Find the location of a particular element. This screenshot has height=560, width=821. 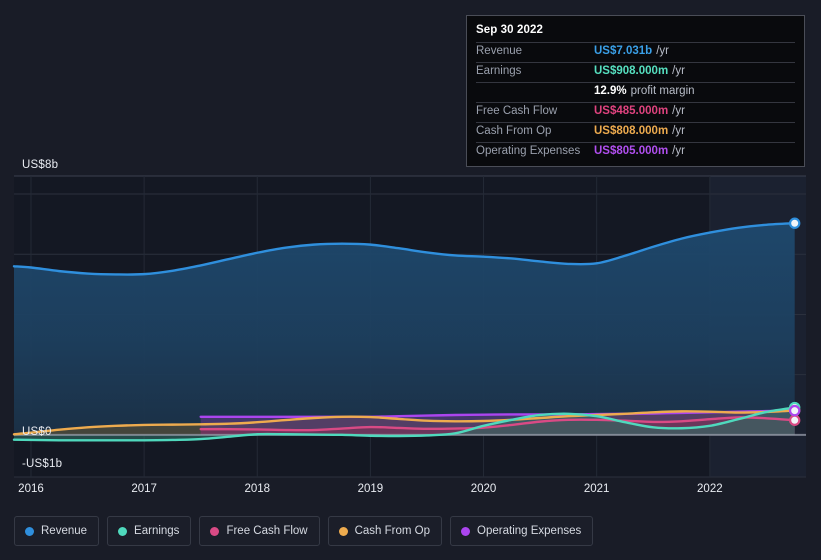

tooltip-row-value: US$485.000m is located at coordinates (631, 111).